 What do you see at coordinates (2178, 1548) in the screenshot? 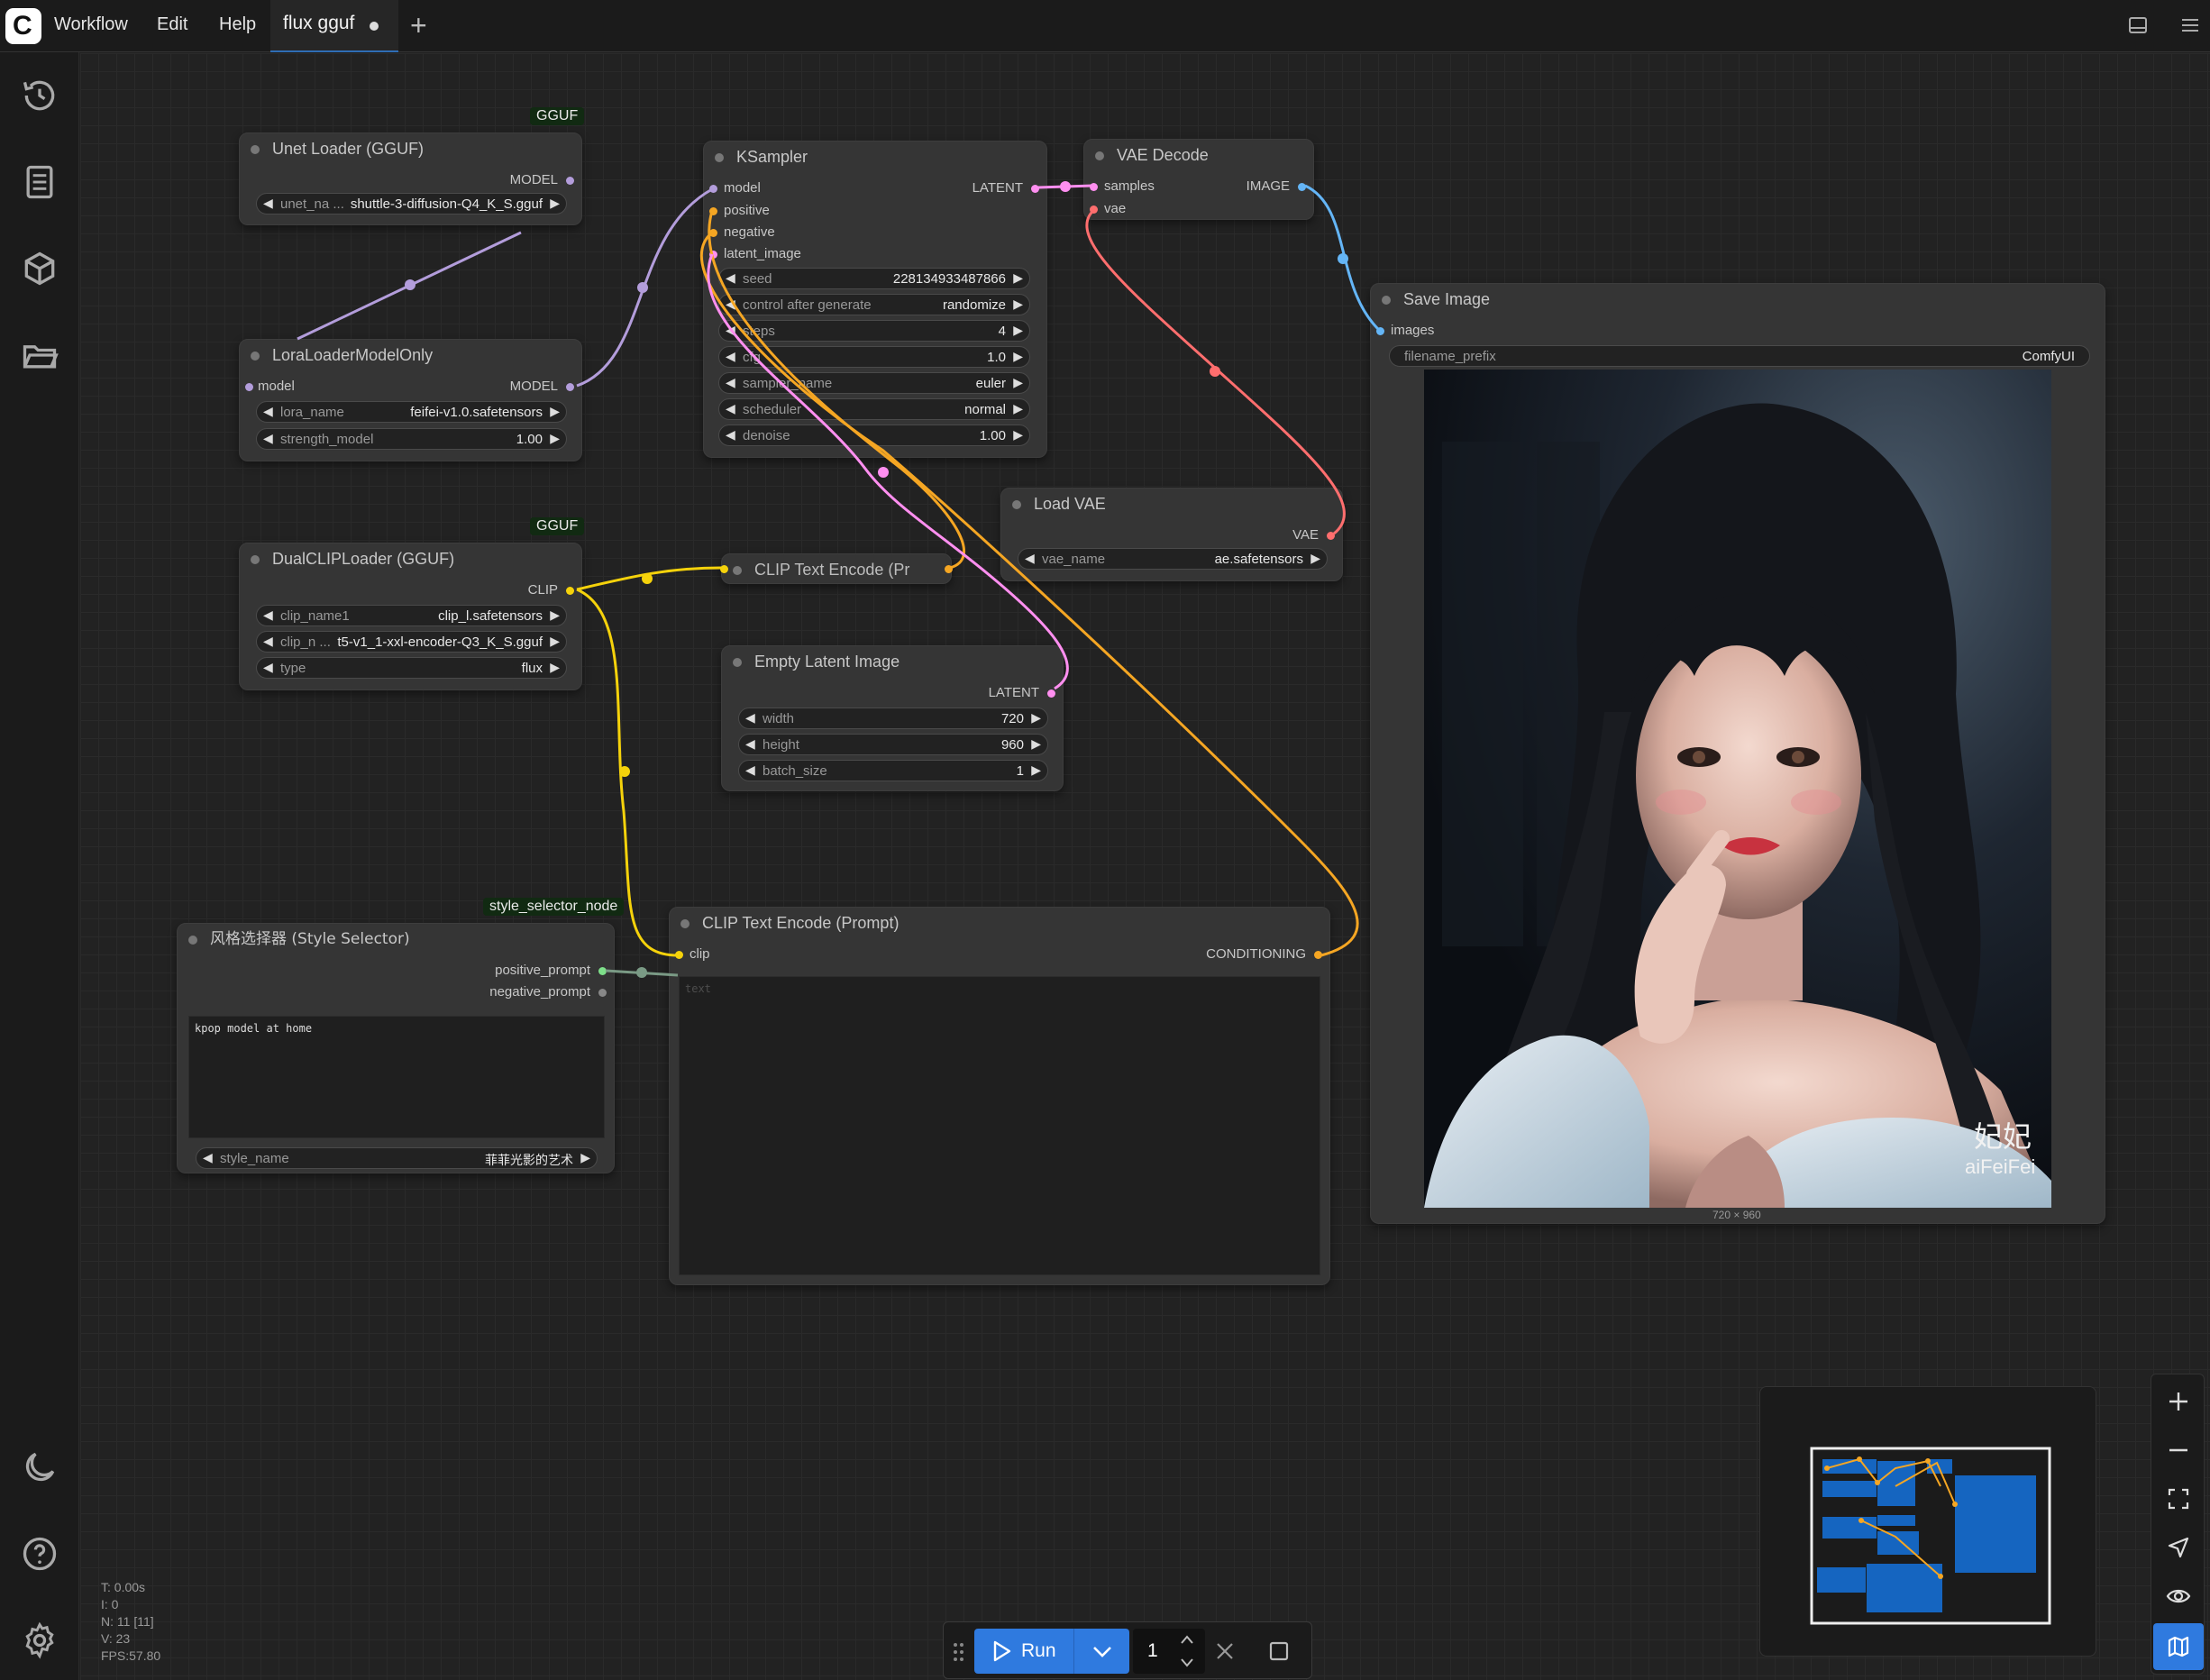
I see `select-pointer-icon` at bounding box center [2178, 1548].